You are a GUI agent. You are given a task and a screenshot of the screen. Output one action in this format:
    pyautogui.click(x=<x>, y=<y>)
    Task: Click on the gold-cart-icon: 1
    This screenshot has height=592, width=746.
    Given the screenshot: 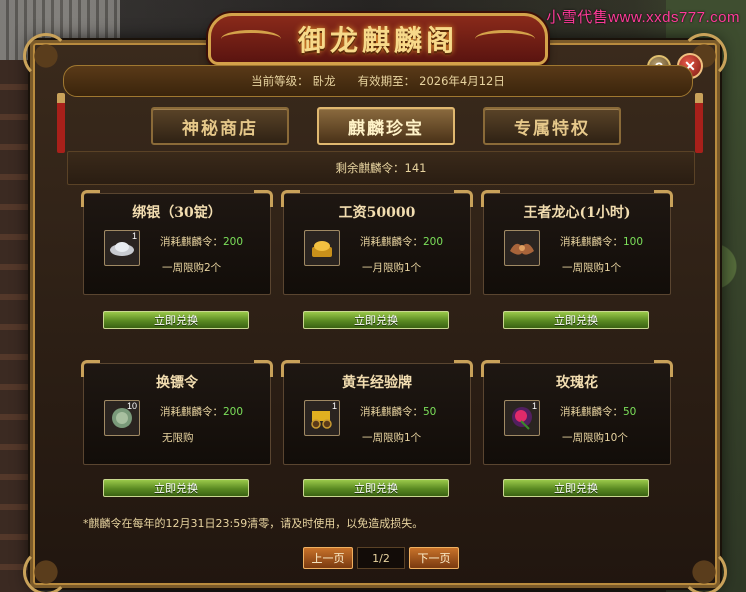 What is the action you would take?
    pyautogui.click(x=322, y=418)
    